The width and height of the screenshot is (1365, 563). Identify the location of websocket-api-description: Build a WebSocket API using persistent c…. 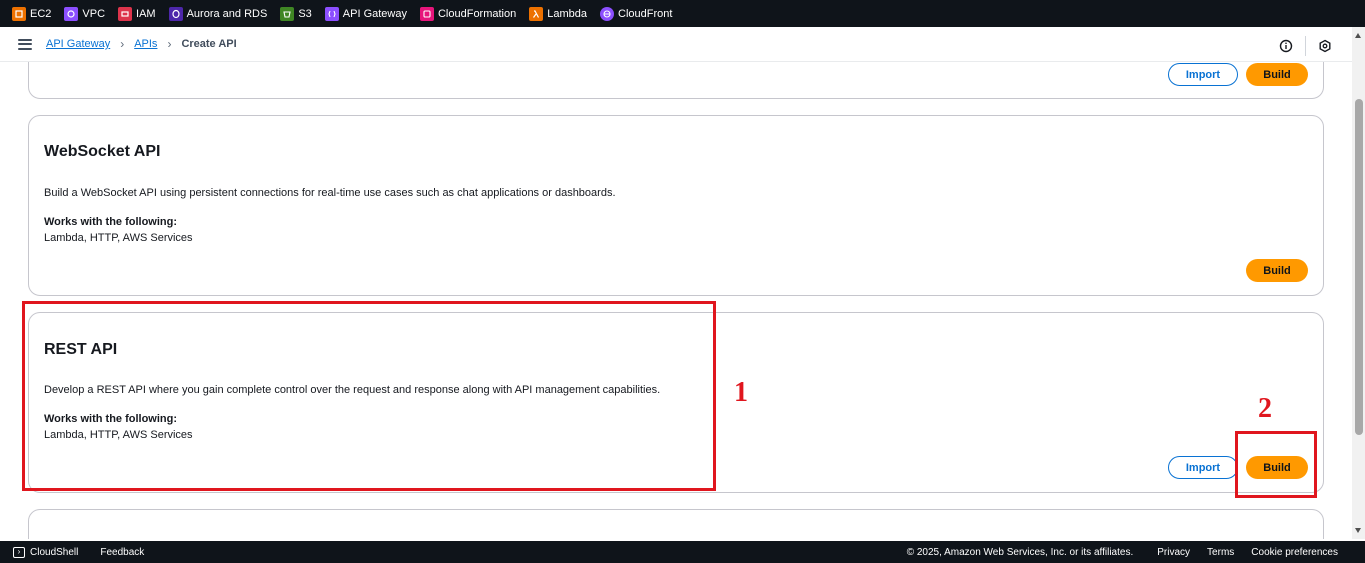
(330, 193).